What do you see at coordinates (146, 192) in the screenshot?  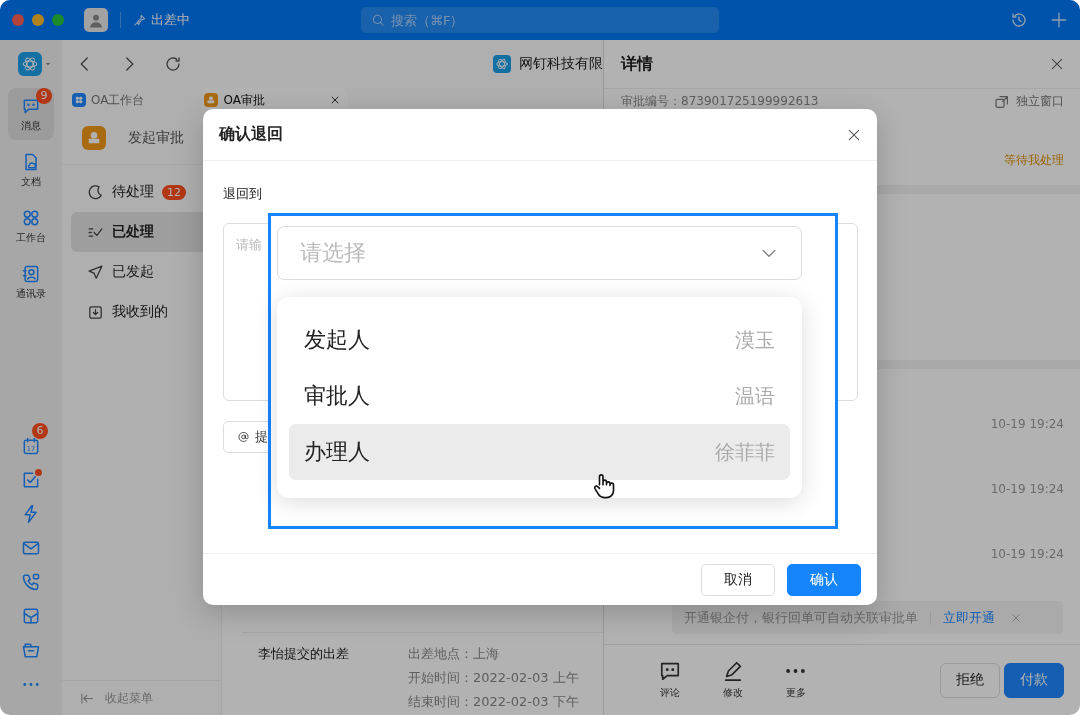 I see `nav-item: 待处理 12` at bounding box center [146, 192].